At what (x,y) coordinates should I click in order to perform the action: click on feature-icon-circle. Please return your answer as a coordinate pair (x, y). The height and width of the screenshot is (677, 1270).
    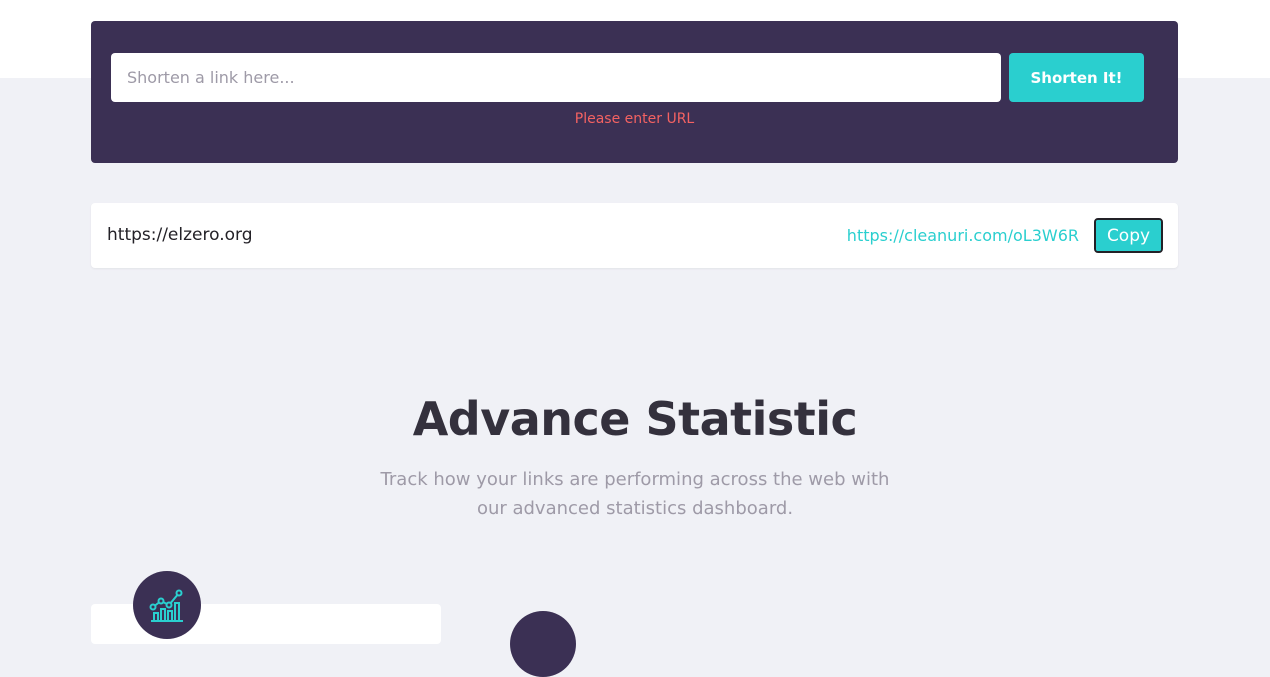
    Looking at the image, I should click on (167, 605).